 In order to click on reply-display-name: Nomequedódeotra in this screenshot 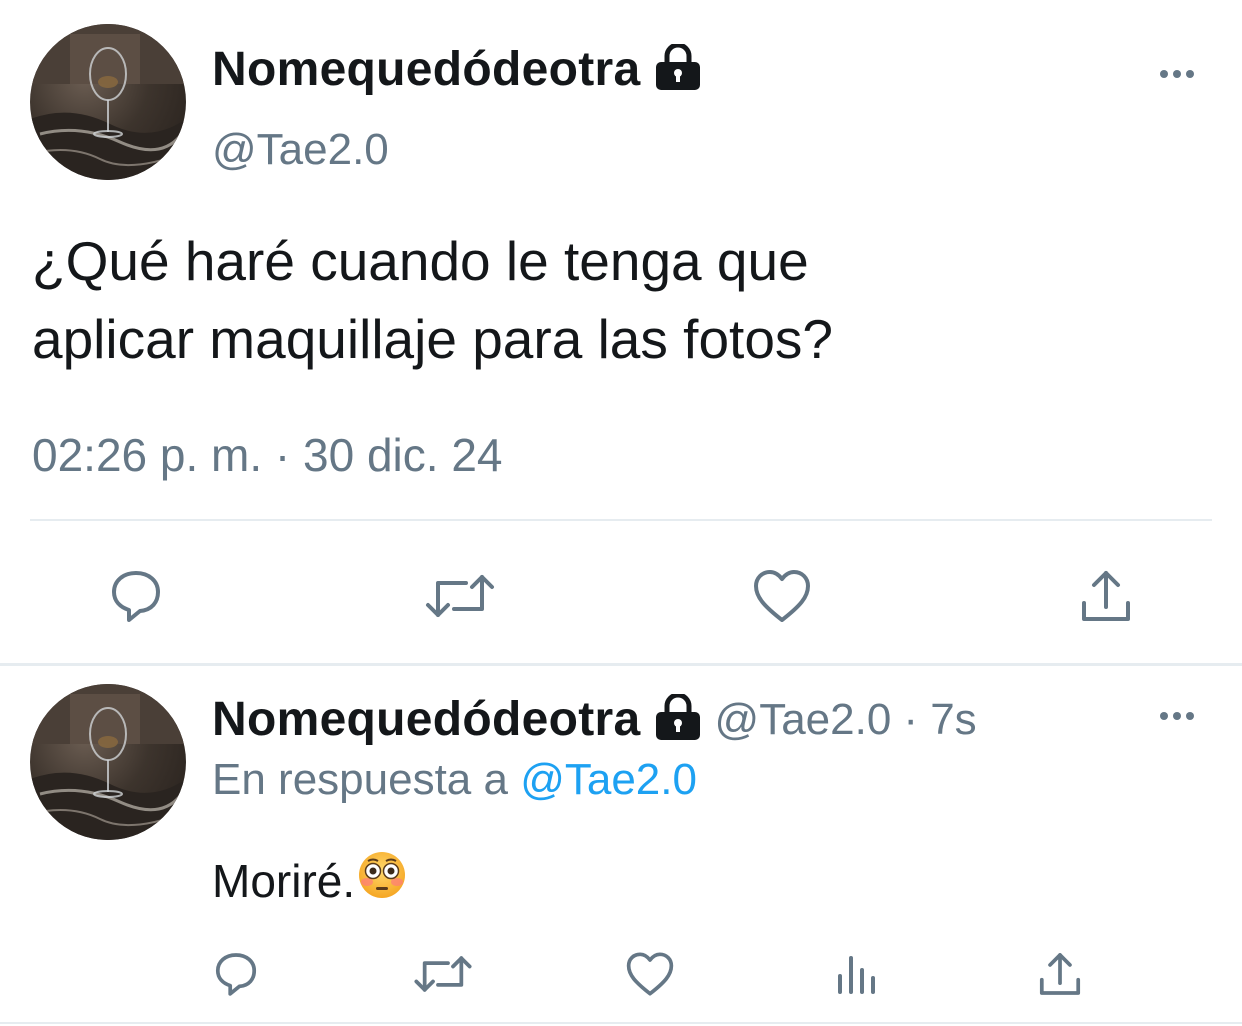, I will do `click(426, 719)`.